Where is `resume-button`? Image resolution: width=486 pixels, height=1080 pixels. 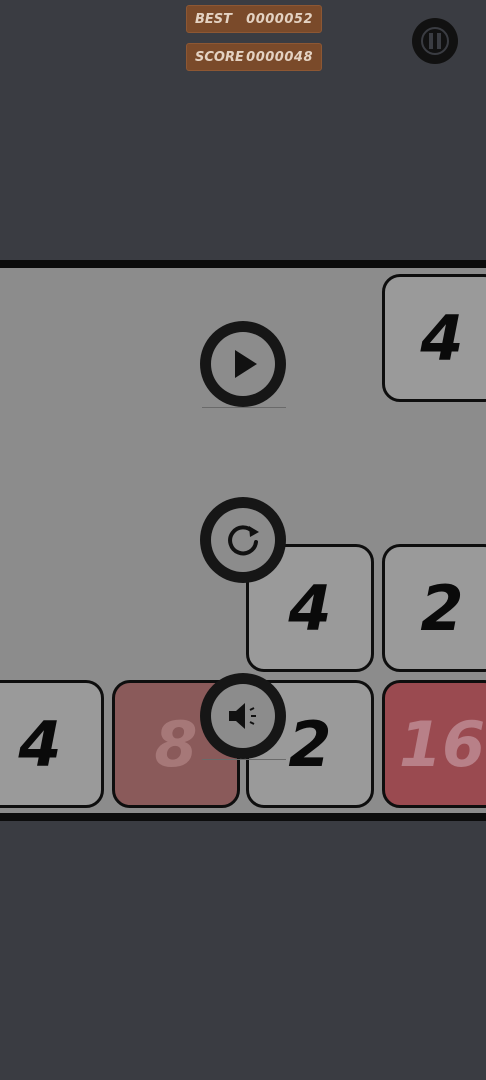
resume-button is located at coordinates (243, 364).